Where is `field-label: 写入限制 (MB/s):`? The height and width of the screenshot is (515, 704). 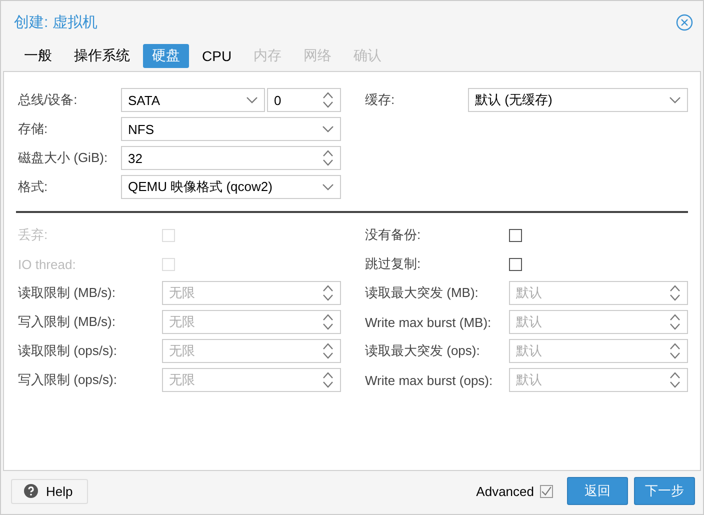 field-label: 写入限制 (MB/s): is located at coordinates (66, 322).